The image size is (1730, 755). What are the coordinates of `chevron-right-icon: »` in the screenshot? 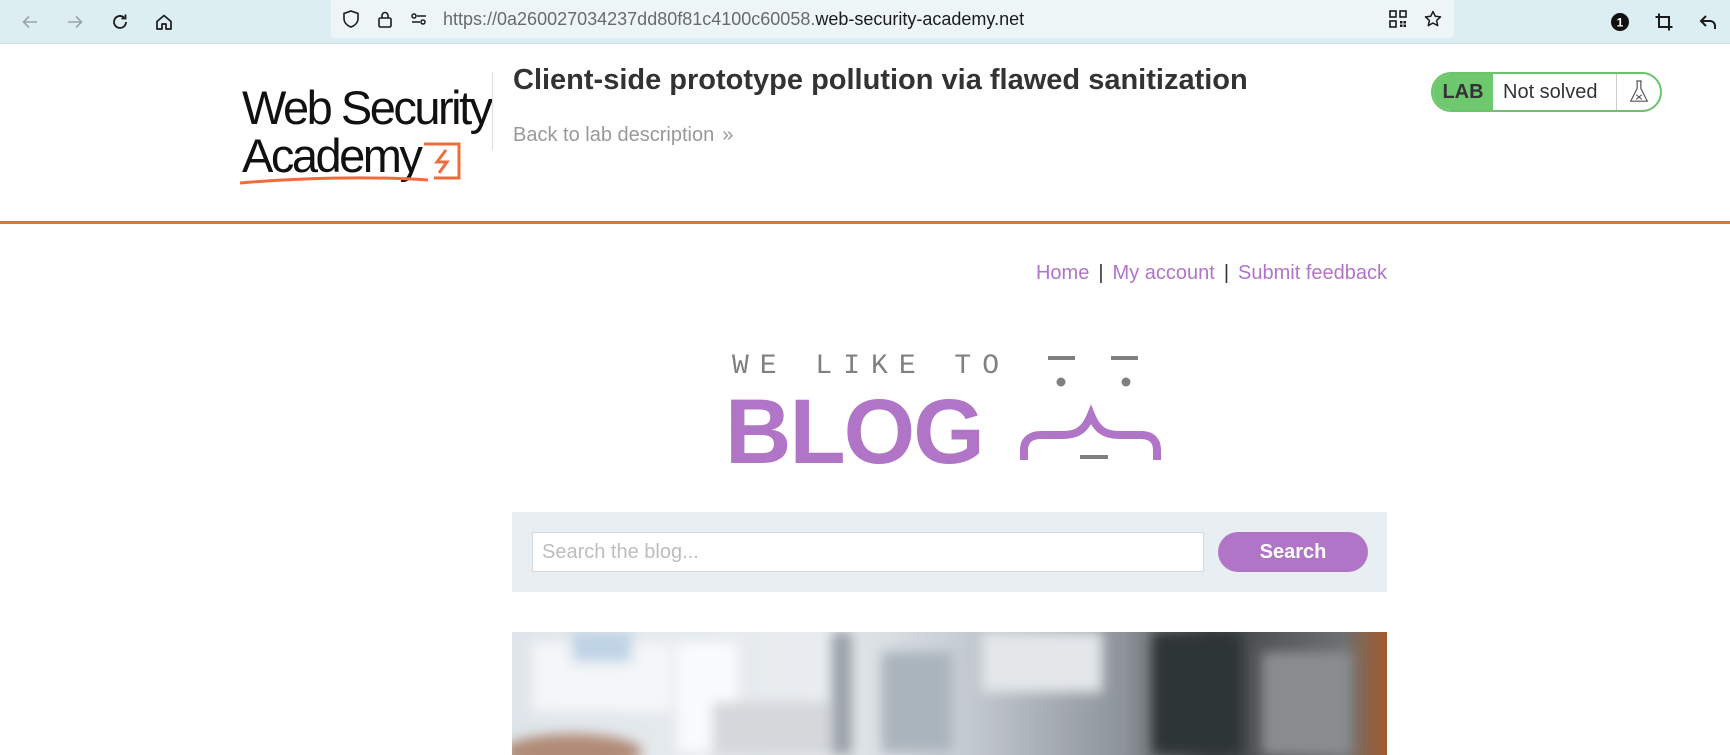 It's located at (727, 135).